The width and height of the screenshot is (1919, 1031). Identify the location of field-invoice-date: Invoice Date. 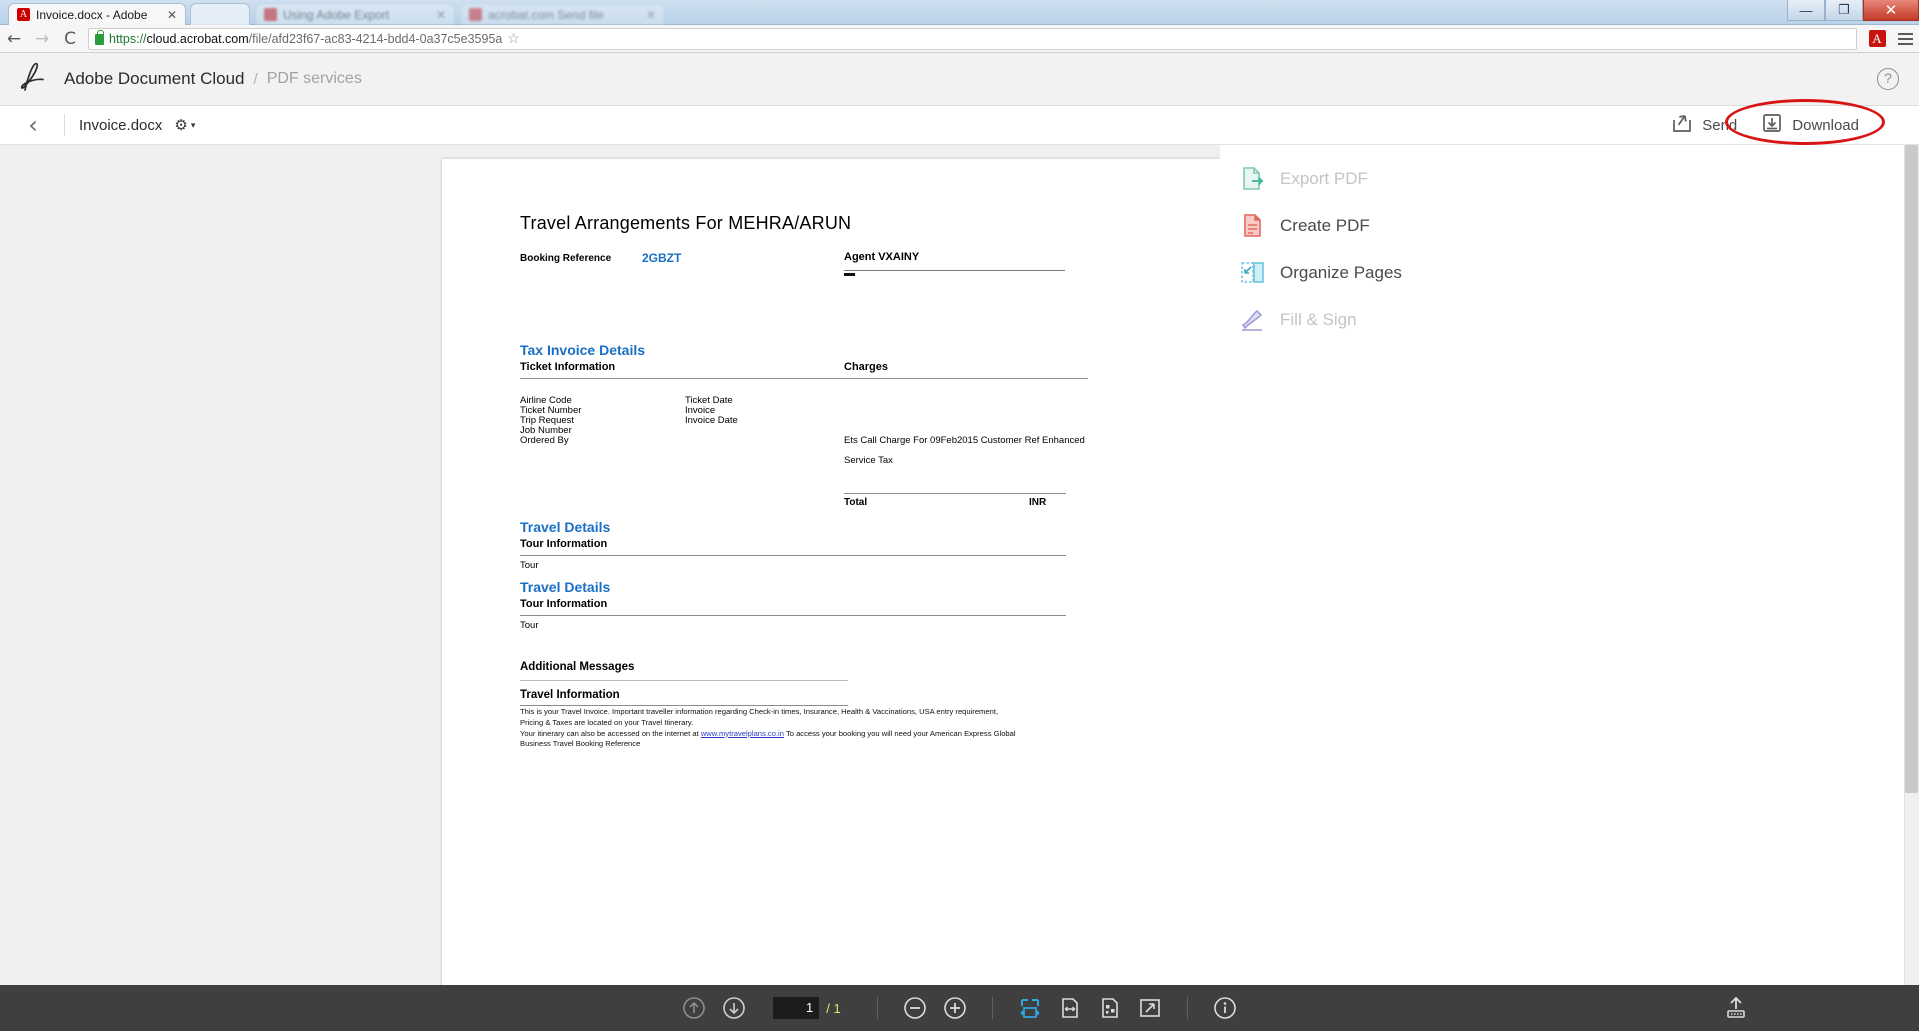
(711, 420).